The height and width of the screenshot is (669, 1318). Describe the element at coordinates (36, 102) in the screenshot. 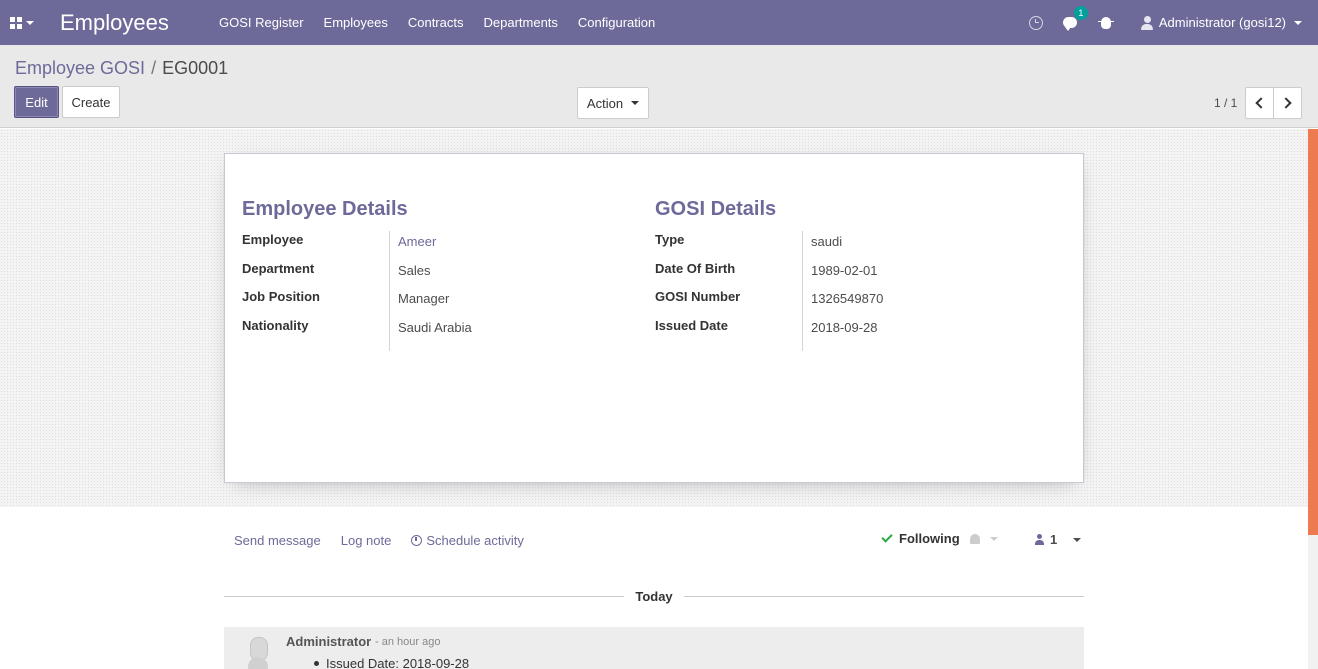

I see `edit-button: Edit` at that location.